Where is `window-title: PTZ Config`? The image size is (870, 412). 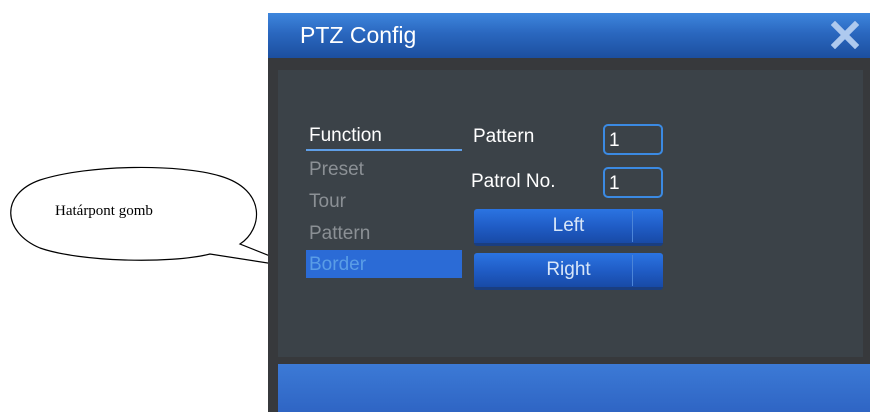
window-title: PTZ Config is located at coordinates (358, 35).